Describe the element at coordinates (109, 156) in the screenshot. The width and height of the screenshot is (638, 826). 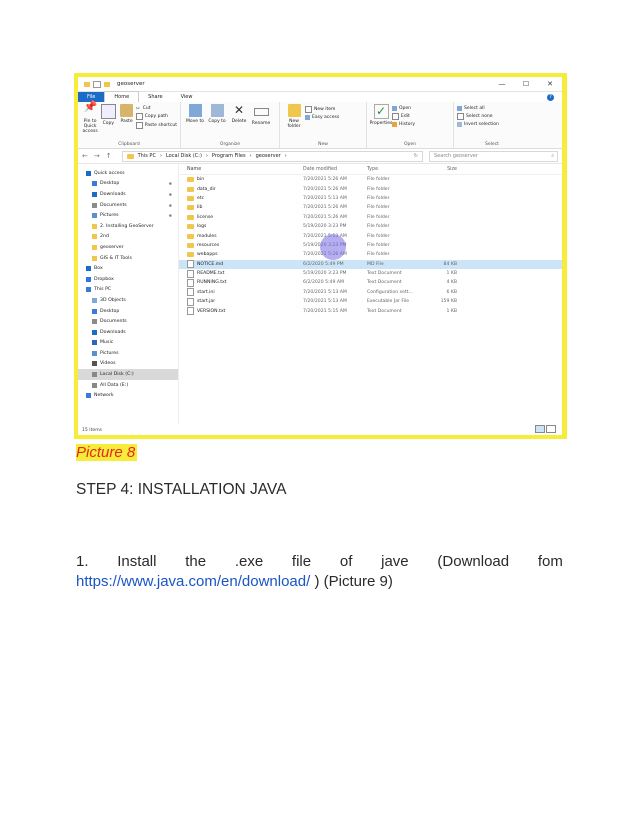
I see `up-arrow-icon: ↑` at that location.